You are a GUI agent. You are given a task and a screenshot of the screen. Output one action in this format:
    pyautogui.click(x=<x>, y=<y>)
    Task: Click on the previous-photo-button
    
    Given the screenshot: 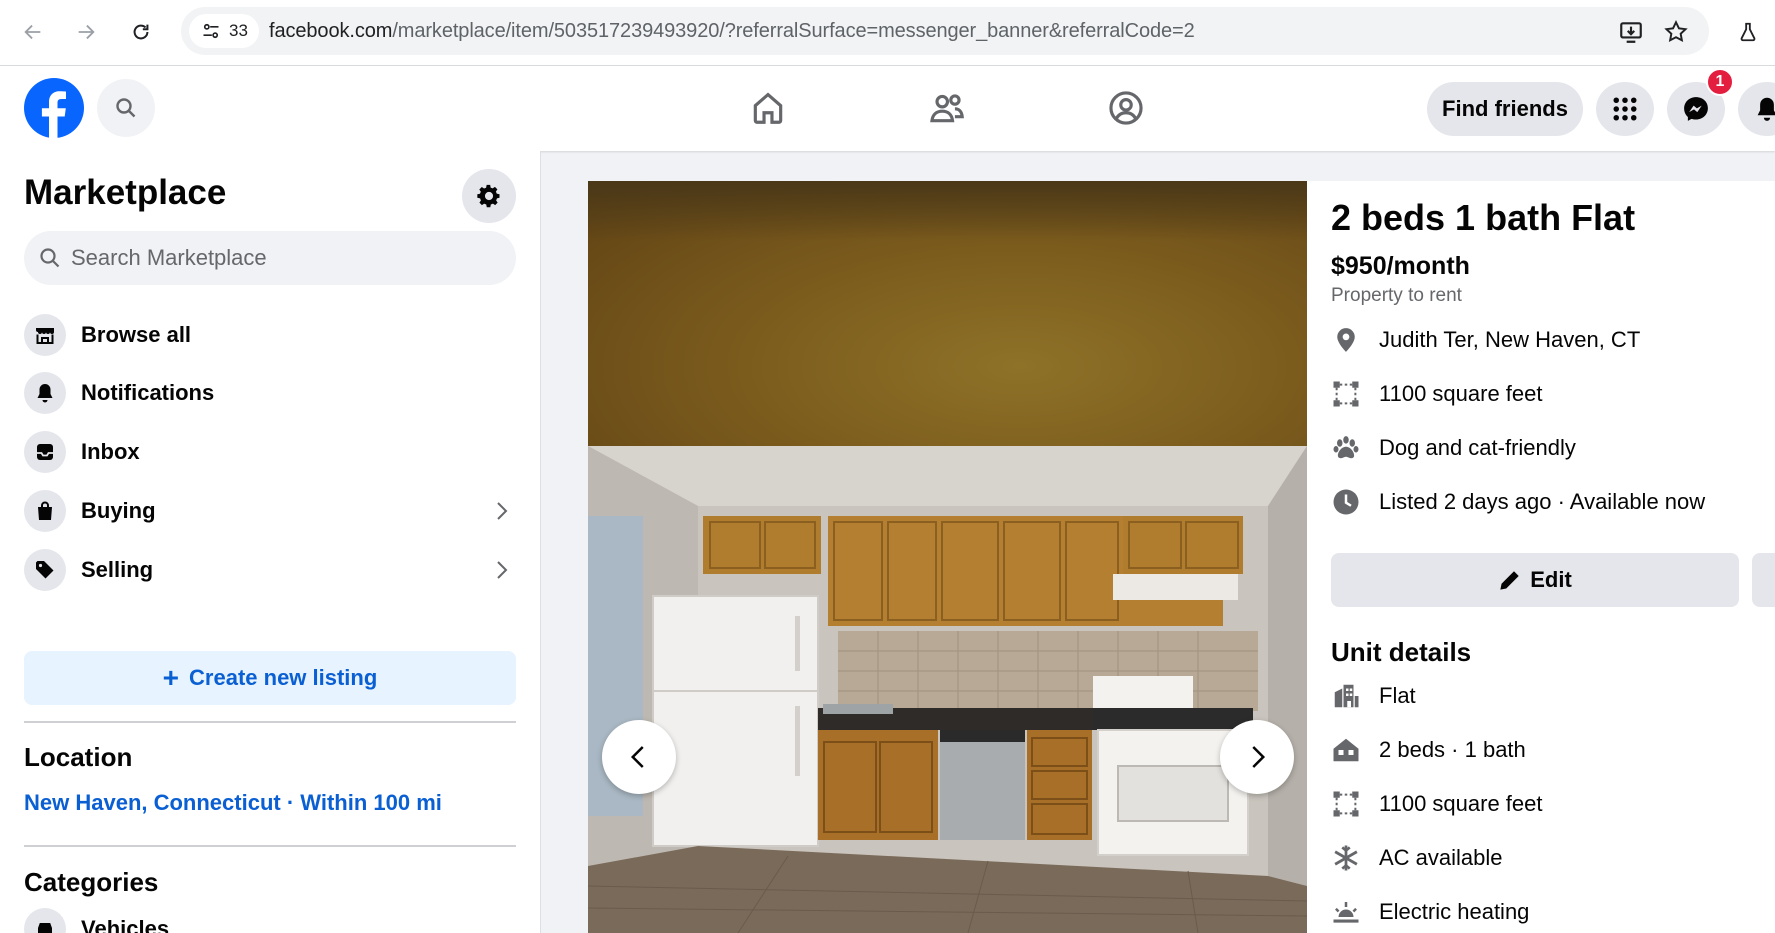 What is the action you would take?
    pyautogui.click(x=639, y=757)
    